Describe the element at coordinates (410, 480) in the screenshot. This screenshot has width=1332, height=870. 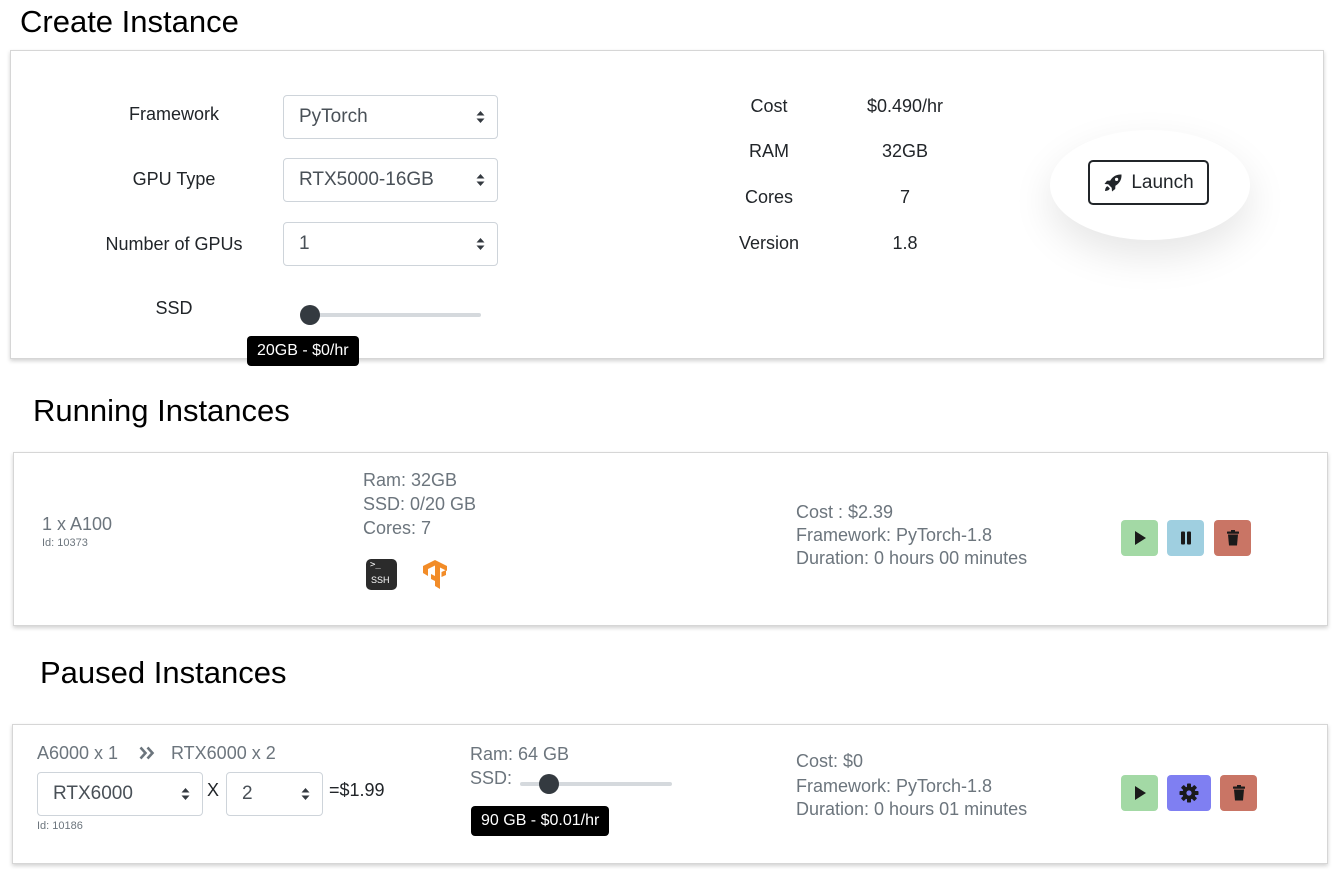
I see `running-ram: Ram: 32GB` at that location.